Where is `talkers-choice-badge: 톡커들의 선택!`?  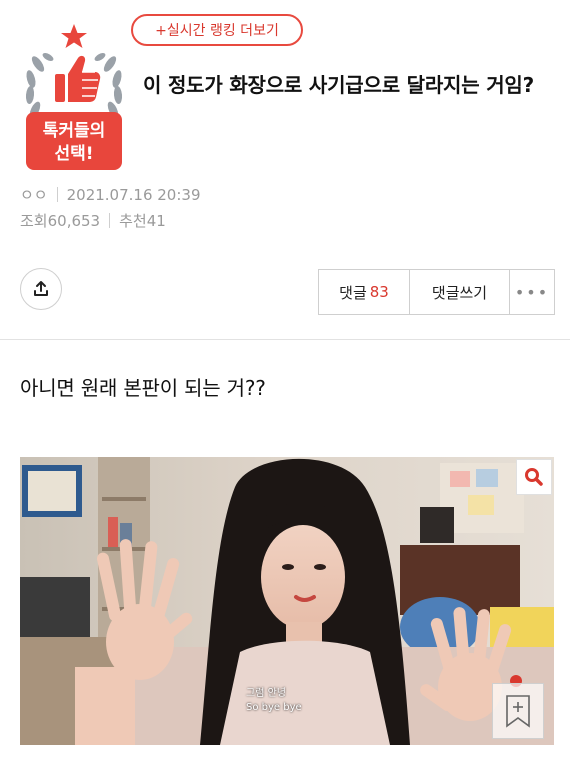 talkers-choice-badge: 톡커들의 선택! is located at coordinates (74, 99).